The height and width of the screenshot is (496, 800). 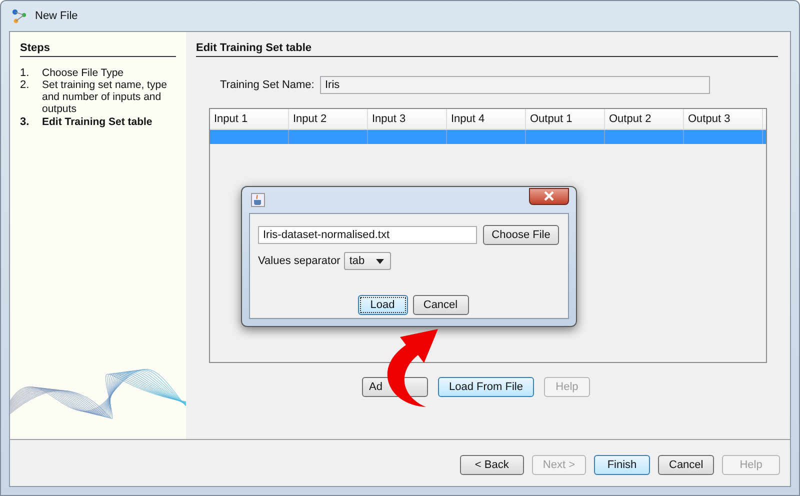 I want to click on step-item: 1. Choose File Type, so click(x=72, y=73).